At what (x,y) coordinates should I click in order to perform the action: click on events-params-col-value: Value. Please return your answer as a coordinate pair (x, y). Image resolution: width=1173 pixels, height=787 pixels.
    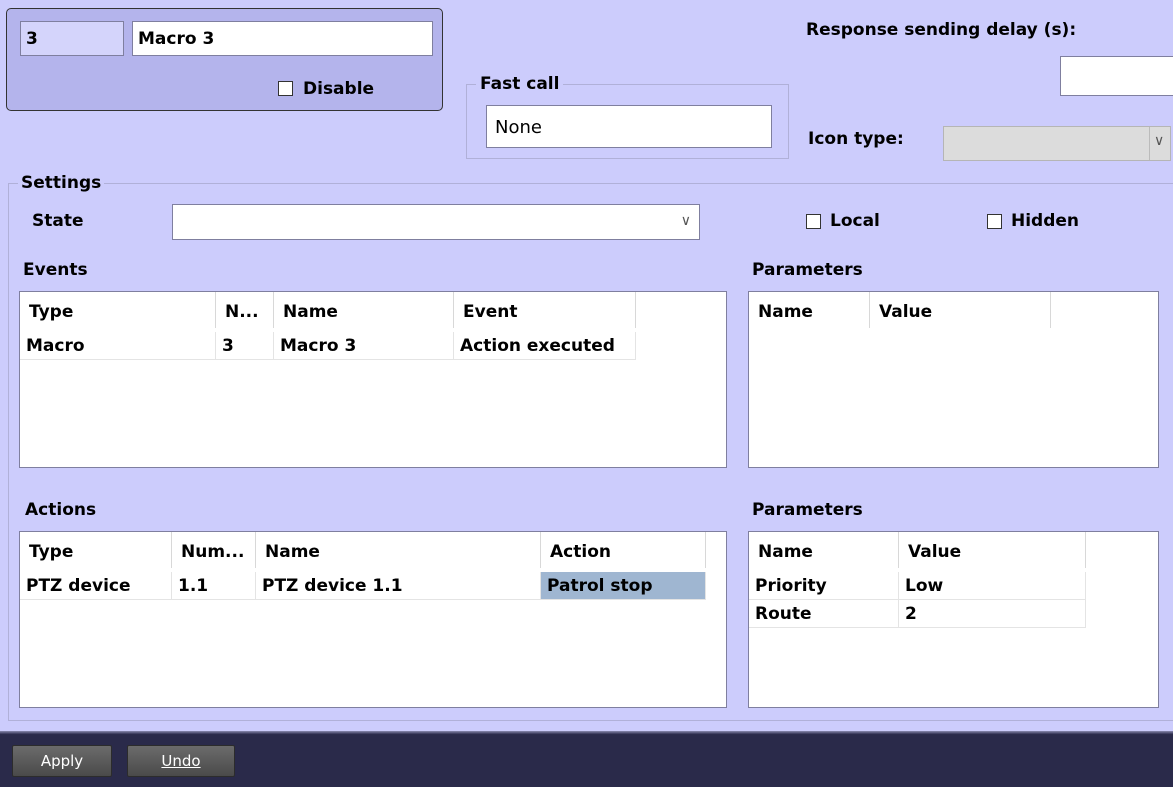
    Looking at the image, I should click on (960, 310).